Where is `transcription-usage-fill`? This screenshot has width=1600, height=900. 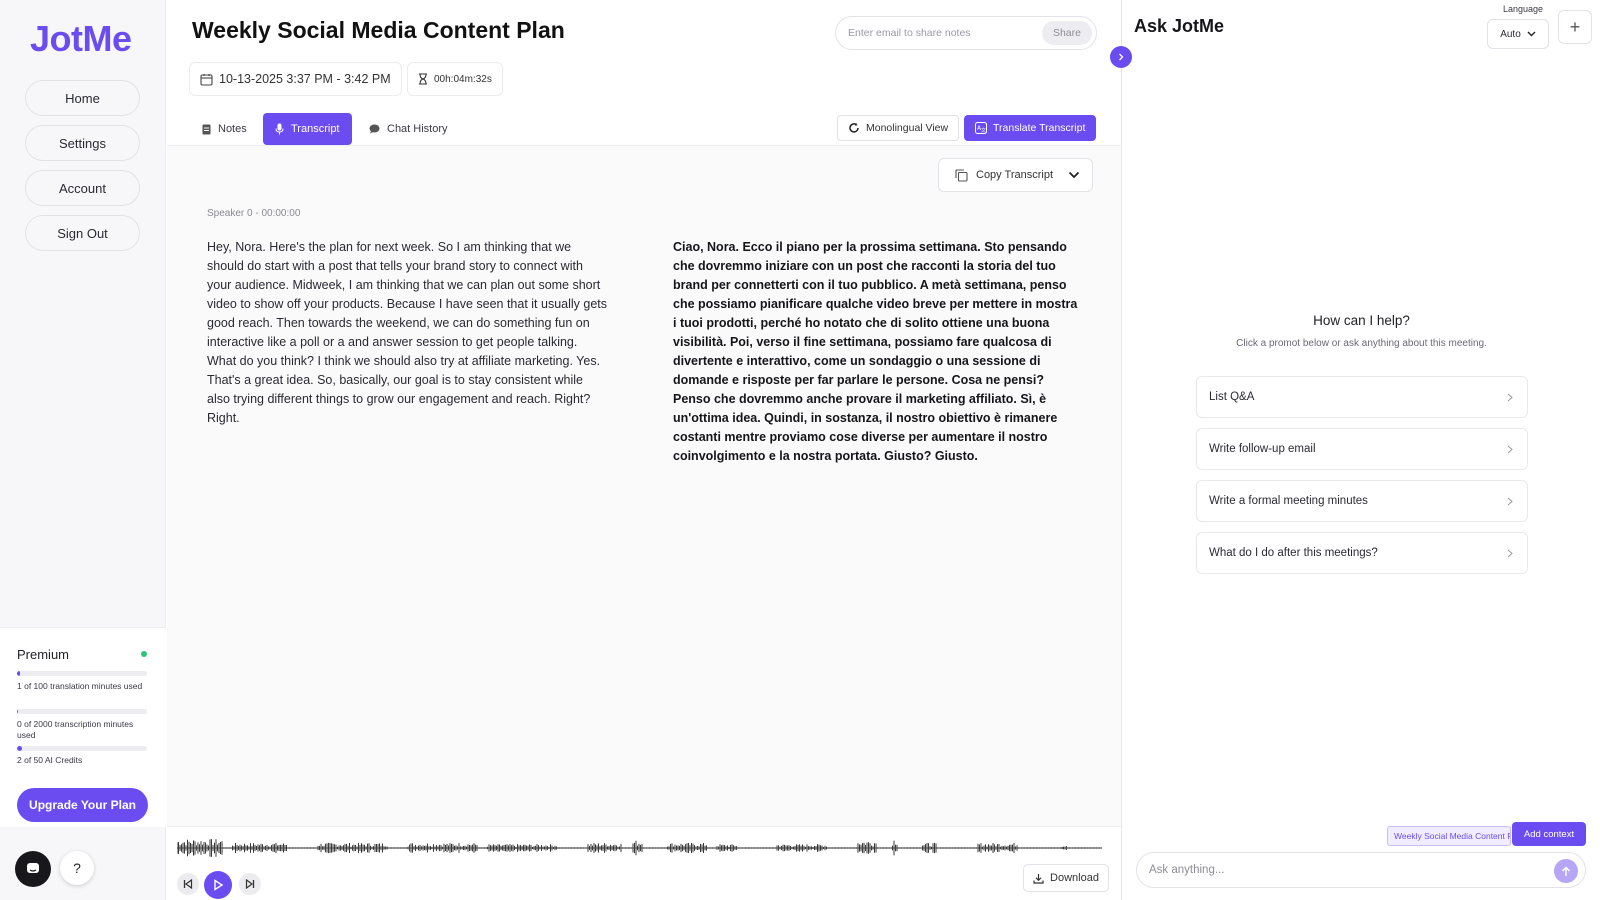
transcription-usage-fill is located at coordinates (18, 711).